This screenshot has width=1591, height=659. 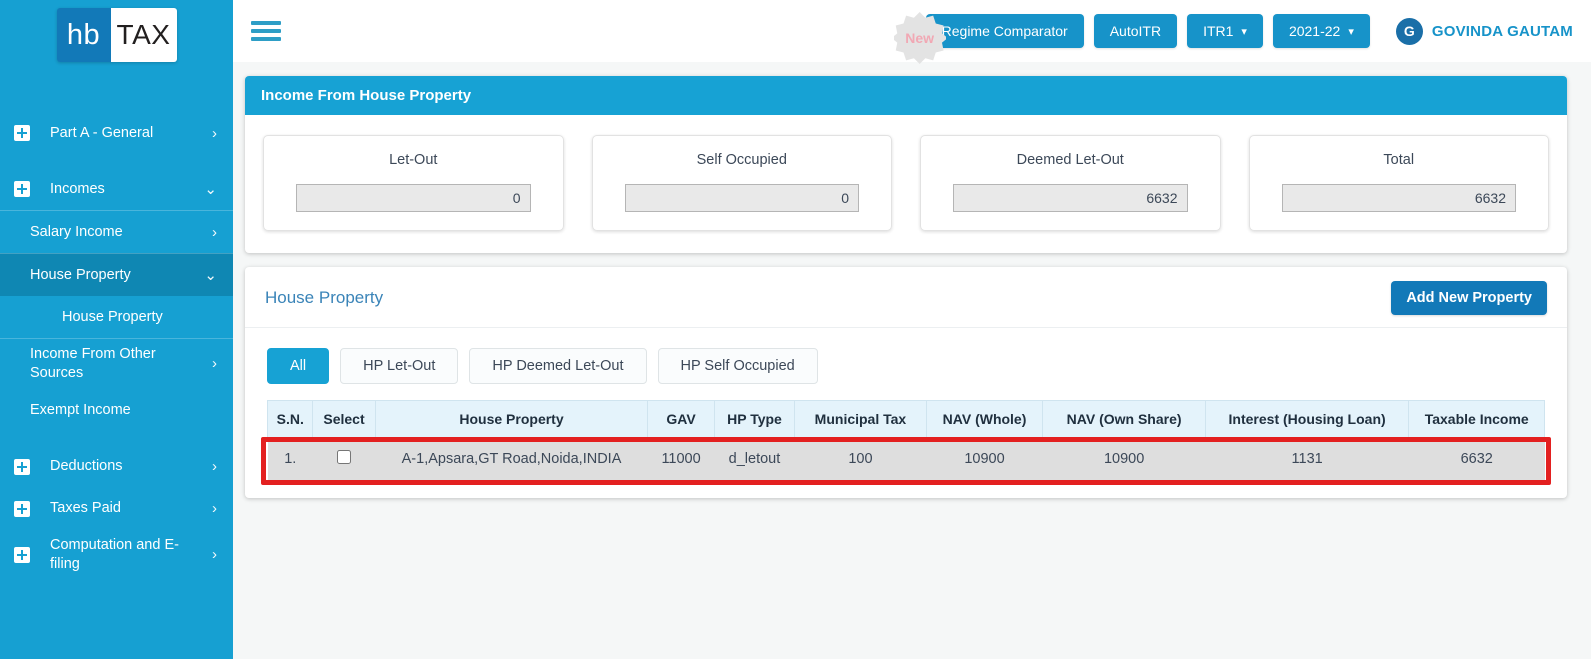 I want to click on self-occupied-value-input, so click(x=741, y=198).